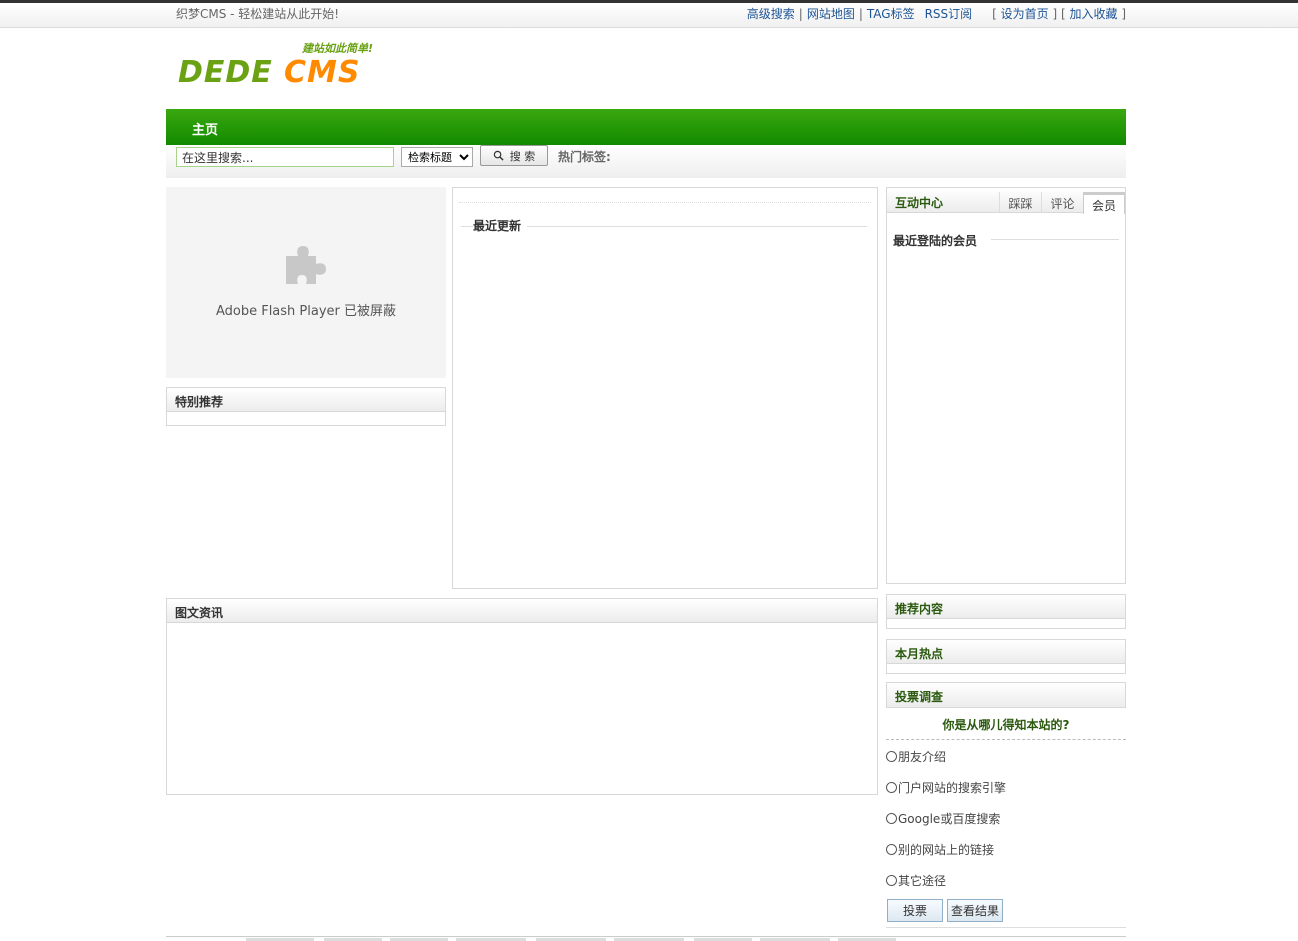  What do you see at coordinates (952, 788) in the screenshot?
I see `vote-option-label: 门户网站的搜索引擎` at bounding box center [952, 788].